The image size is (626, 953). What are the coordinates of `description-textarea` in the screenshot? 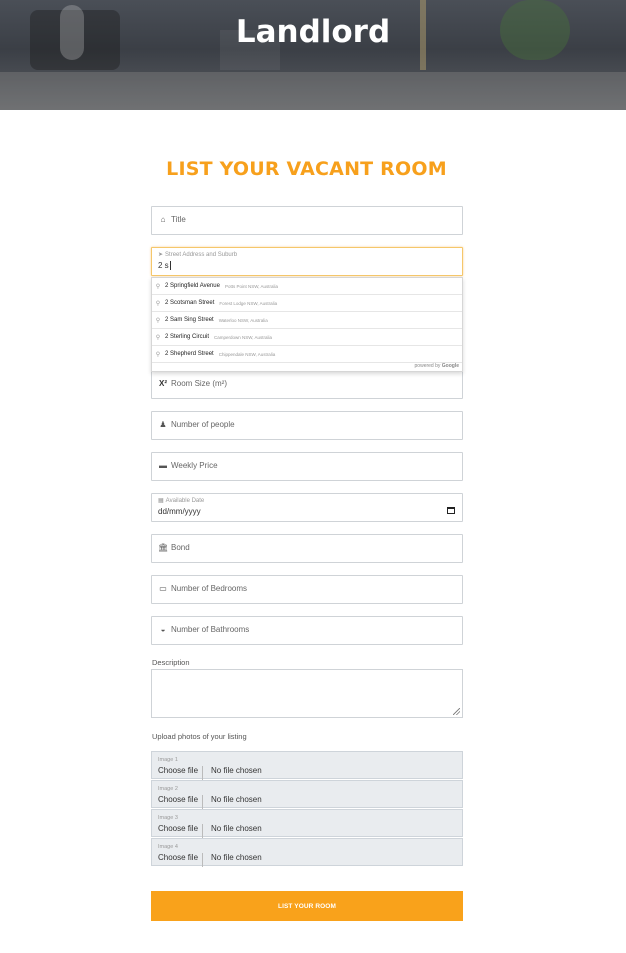 It's located at (307, 693).